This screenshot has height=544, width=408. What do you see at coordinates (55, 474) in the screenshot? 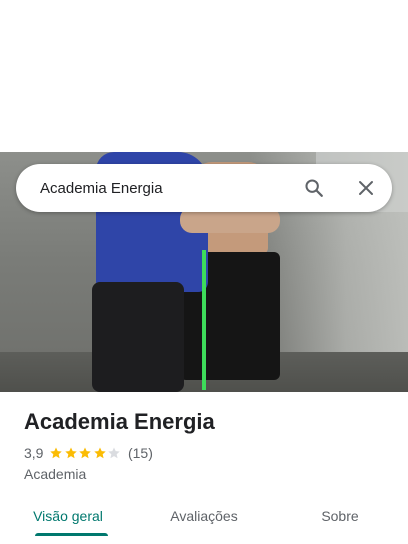
I see `place-category: Academia` at bounding box center [55, 474].